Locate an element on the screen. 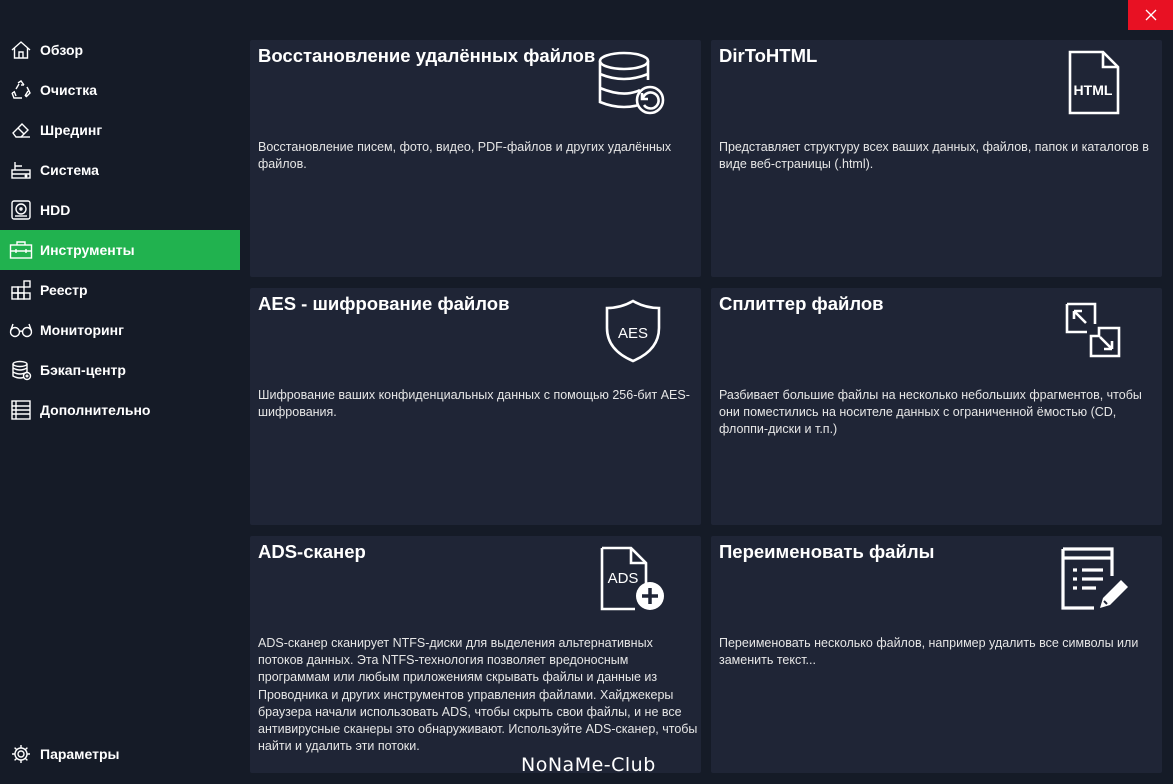 This screenshot has width=1173, height=784. sidebar-item-settings: Параметры is located at coordinates (120, 754).